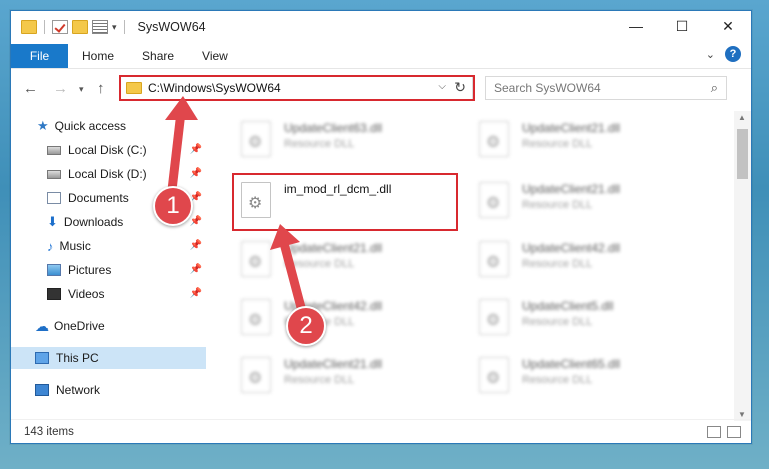 The height and width of the screenshot is (469, 769). I want to click on scroll-thumb, so click(742, 154).